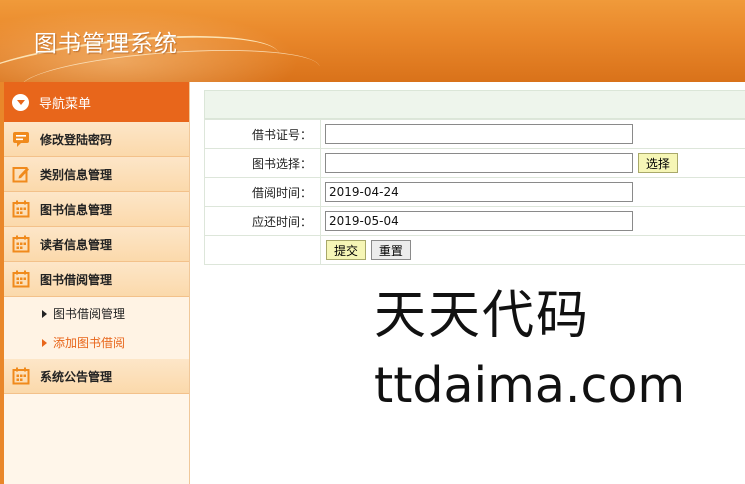 This screenshot has height=484, width=745. What do you see at coordinates (346, 250) in the screenshot?
I see `submit-button: 提交` at bounding box center [346, 250].